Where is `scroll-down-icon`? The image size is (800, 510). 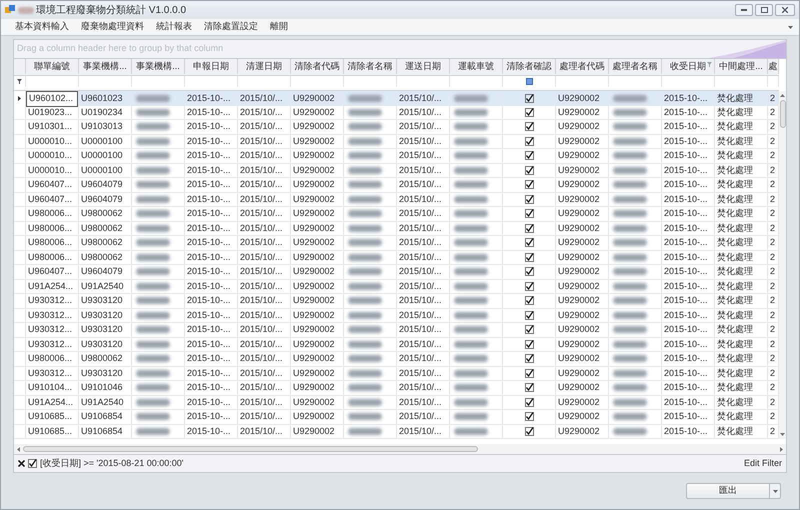
scroll-down-icon is located at coordinates (782, 434).